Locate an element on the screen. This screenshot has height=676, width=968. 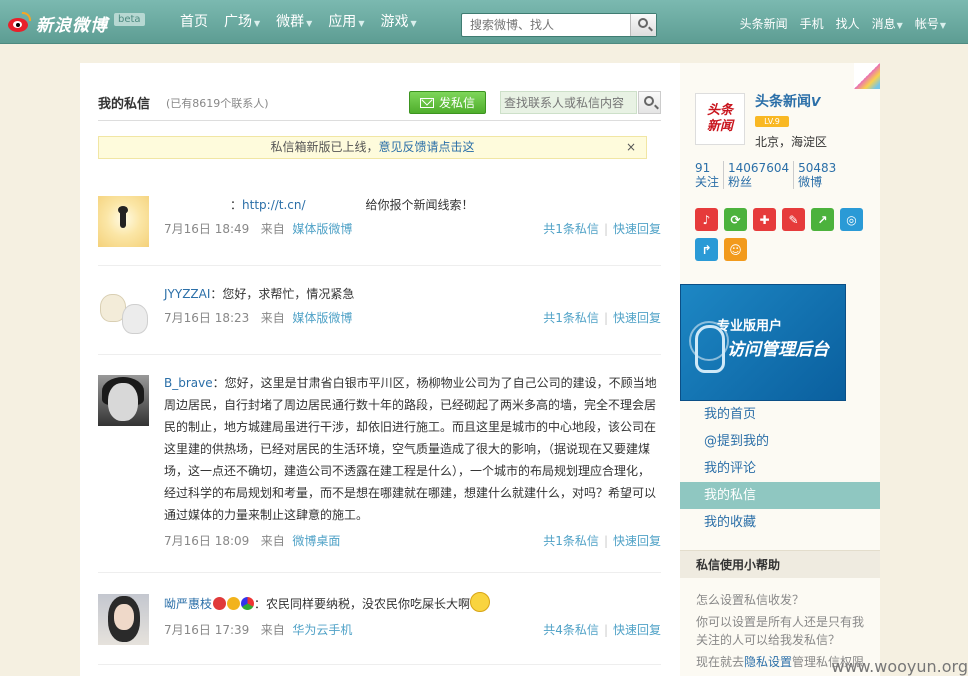
level-badge: LV.9 is located at coordinates (772, 121).